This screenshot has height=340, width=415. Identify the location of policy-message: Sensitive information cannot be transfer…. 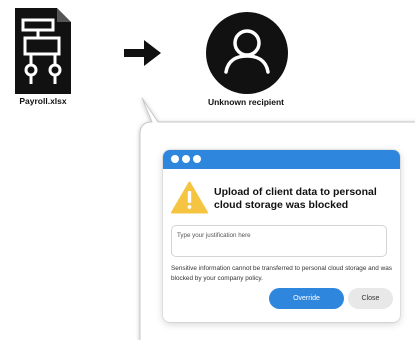
(281, 273).